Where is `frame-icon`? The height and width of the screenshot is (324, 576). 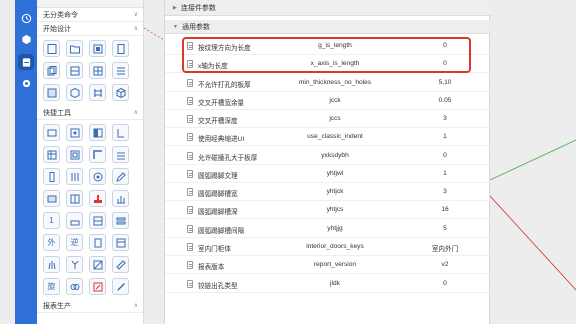 frame-icon is located at coordinates (74, 154).